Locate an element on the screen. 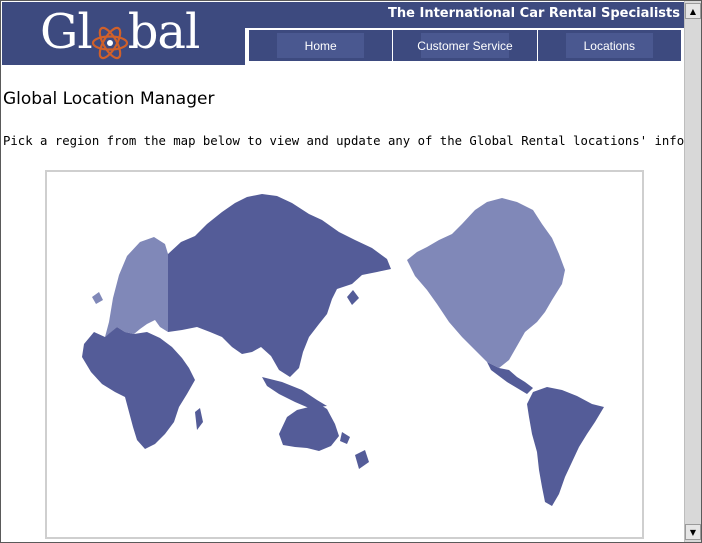 Image resolution: width=702 pixels, height=543 pixels. region-europe is located at coordinates (130, 287).